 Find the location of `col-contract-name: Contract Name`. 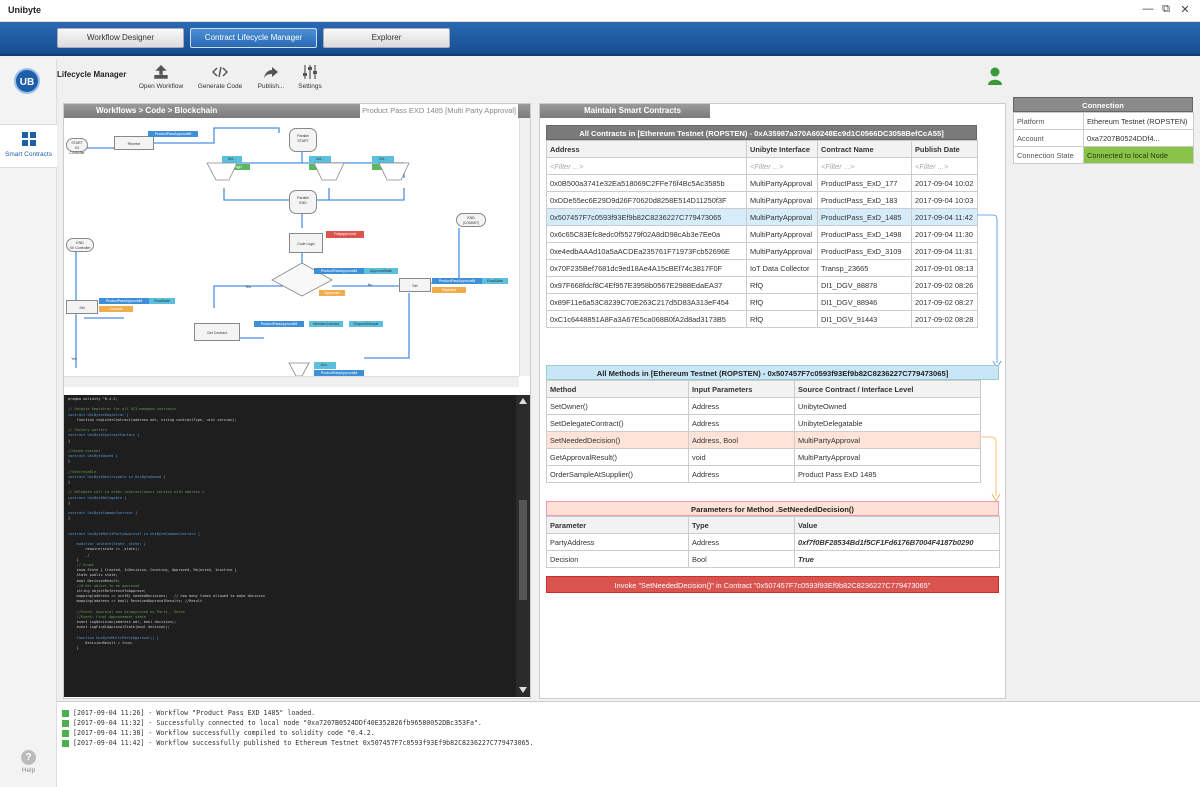

col-contract-name: Contract Name is located at coordinates (864, 149).